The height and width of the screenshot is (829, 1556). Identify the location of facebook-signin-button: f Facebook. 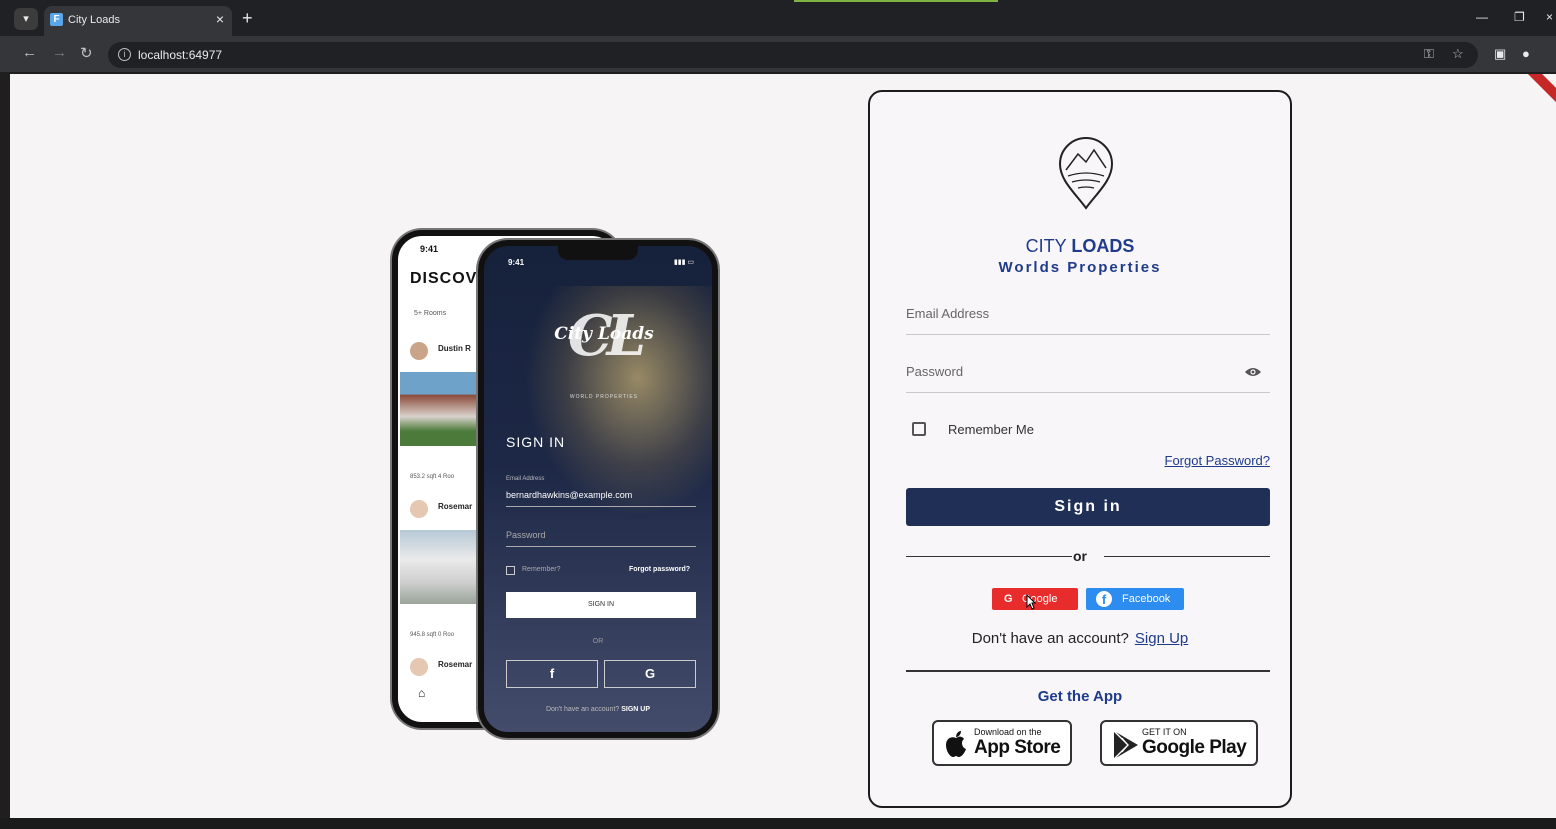
(1135, 599).